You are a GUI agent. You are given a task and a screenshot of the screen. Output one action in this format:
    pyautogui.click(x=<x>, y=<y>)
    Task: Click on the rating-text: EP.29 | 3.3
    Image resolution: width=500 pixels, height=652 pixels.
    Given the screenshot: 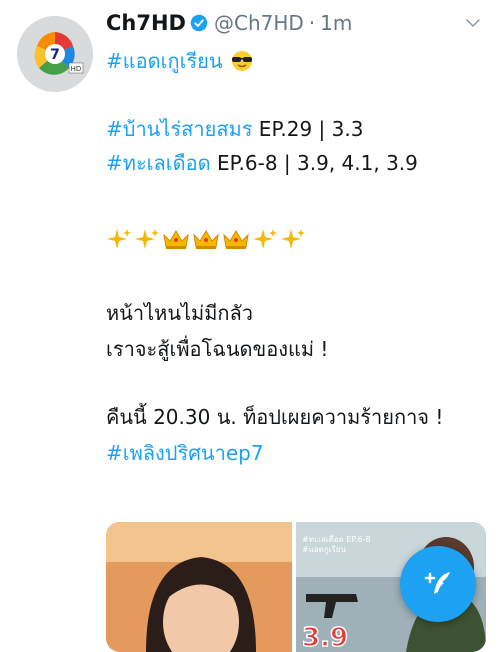 What is the action you would take?
    pyautogui.click(x=308, y=129)
    